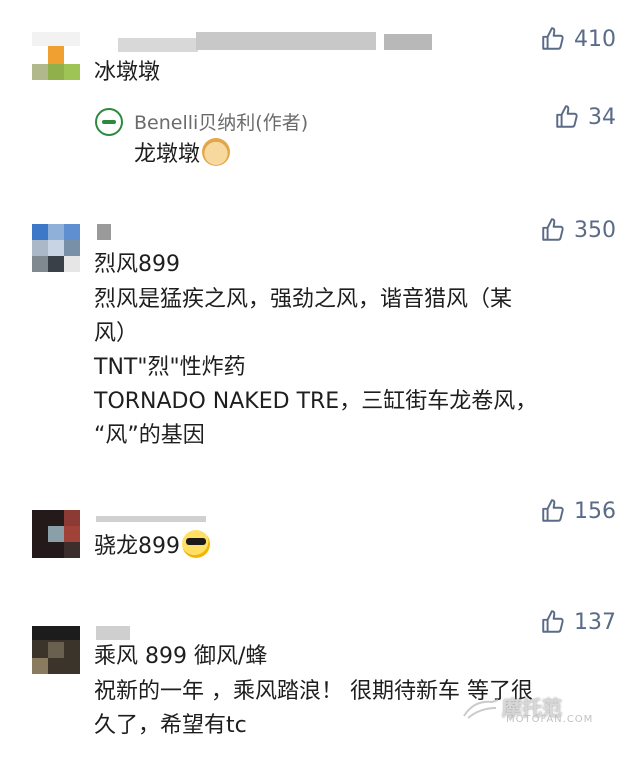 The image size is (640, 767). I want to click on comment-text-line: 久了，希望有tc, so click(170, 725).